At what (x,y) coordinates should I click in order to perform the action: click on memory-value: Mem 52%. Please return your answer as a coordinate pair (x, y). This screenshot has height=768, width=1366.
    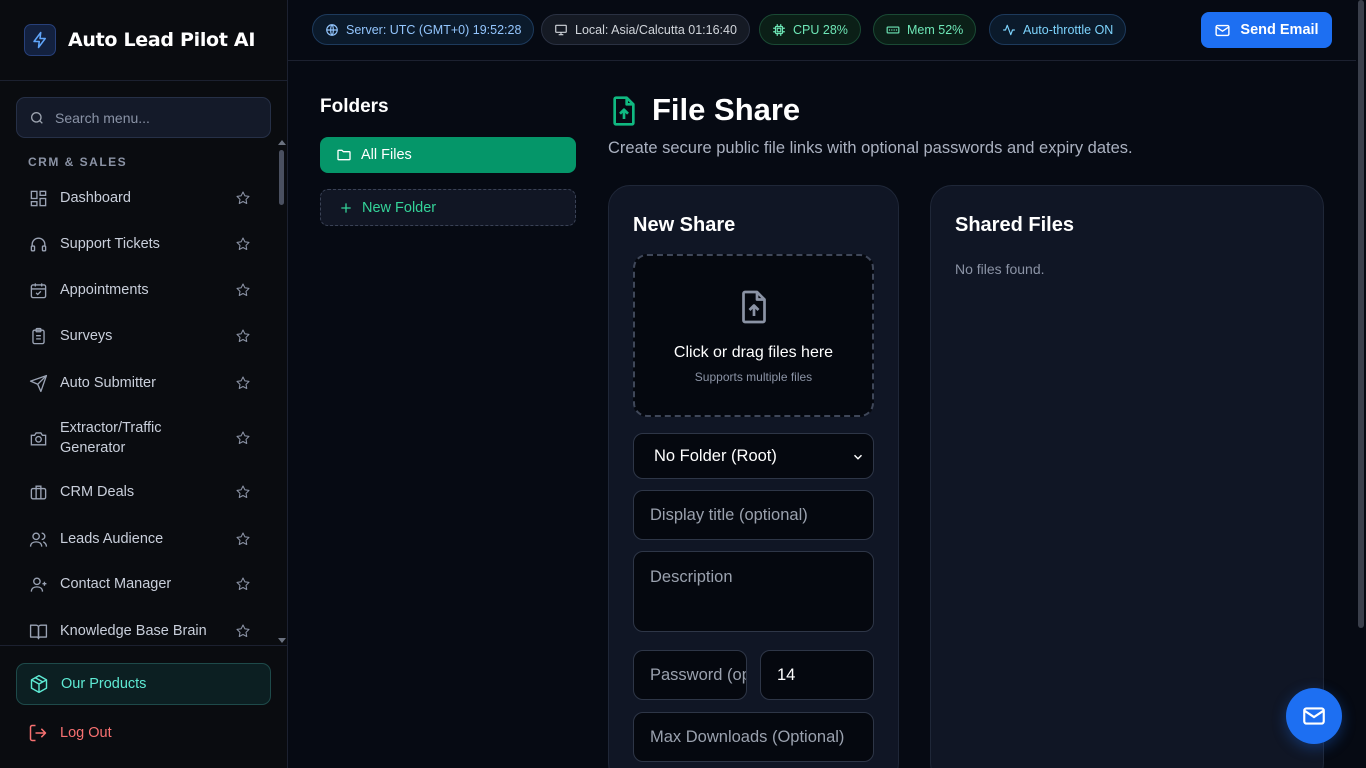
    Looking at the image, I should click on (935, 29).